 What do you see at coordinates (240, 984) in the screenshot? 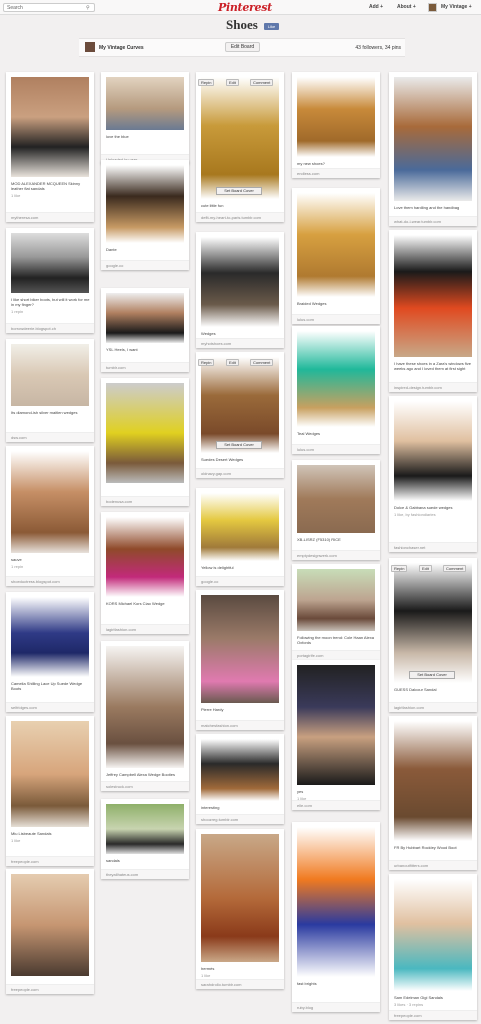
I see `pin-source: sarahdrollo.tumblr.com` at bounding box center [240, 984].